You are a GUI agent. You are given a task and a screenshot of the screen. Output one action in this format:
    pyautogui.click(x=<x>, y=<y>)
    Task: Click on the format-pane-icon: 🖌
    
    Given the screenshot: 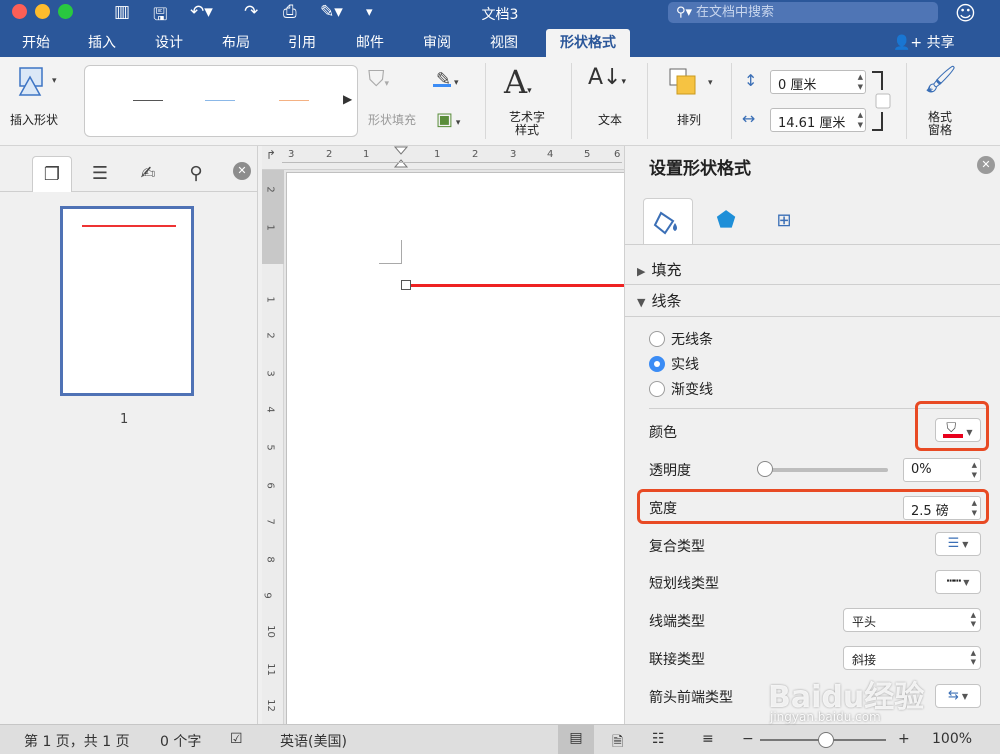 What is the action you would take?
    pyautogui.click(x=940, y=80)
    